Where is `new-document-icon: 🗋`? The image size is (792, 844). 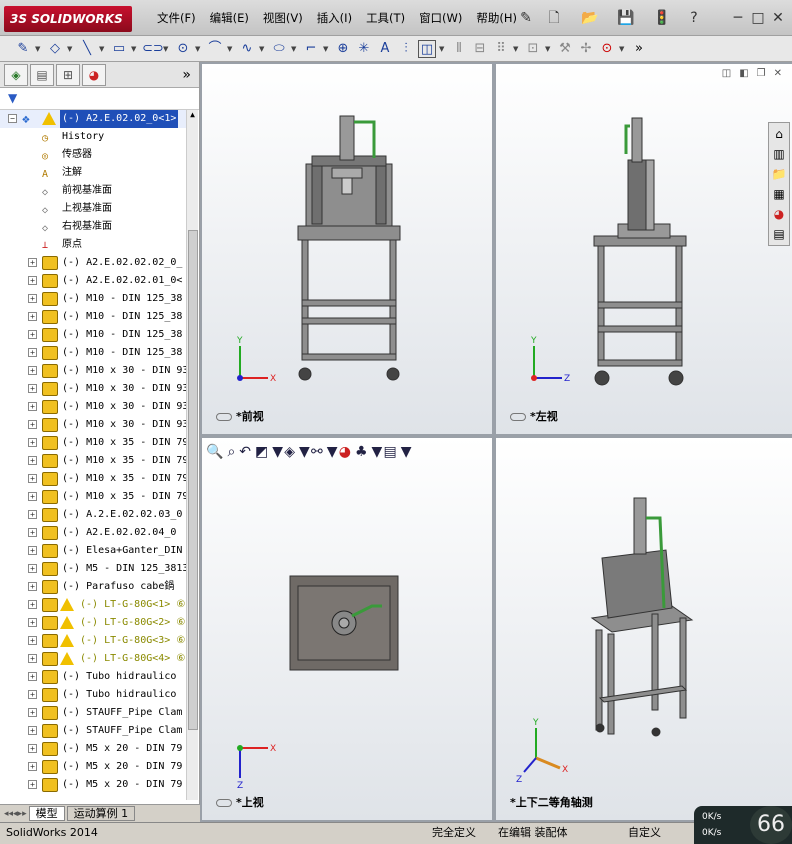 new-document-icon: 🗋 is located at coordinates (554, 18).